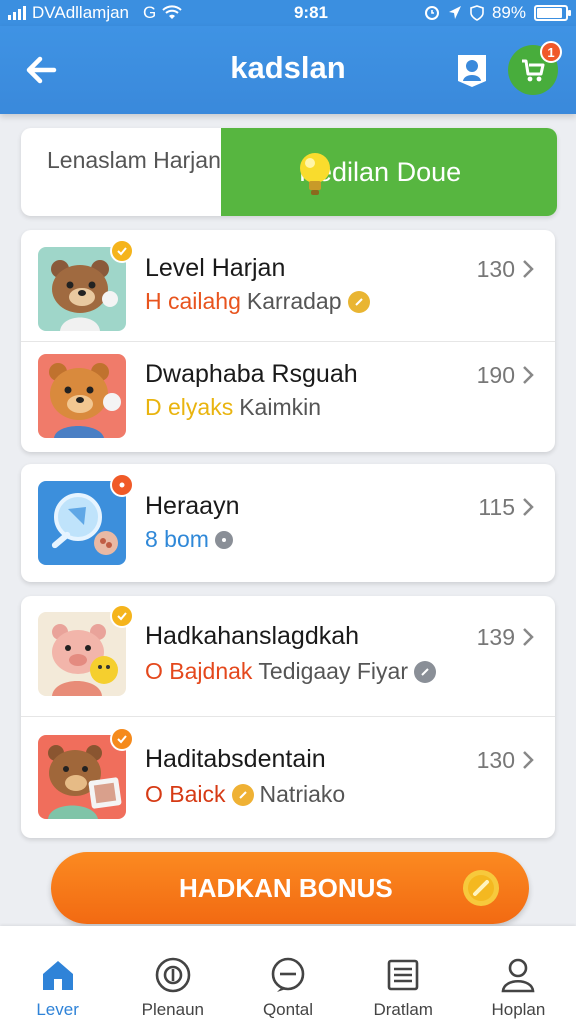 This screenshot has width=576, height=1024. I want to click on check-circle-icon, so click(424, 671).